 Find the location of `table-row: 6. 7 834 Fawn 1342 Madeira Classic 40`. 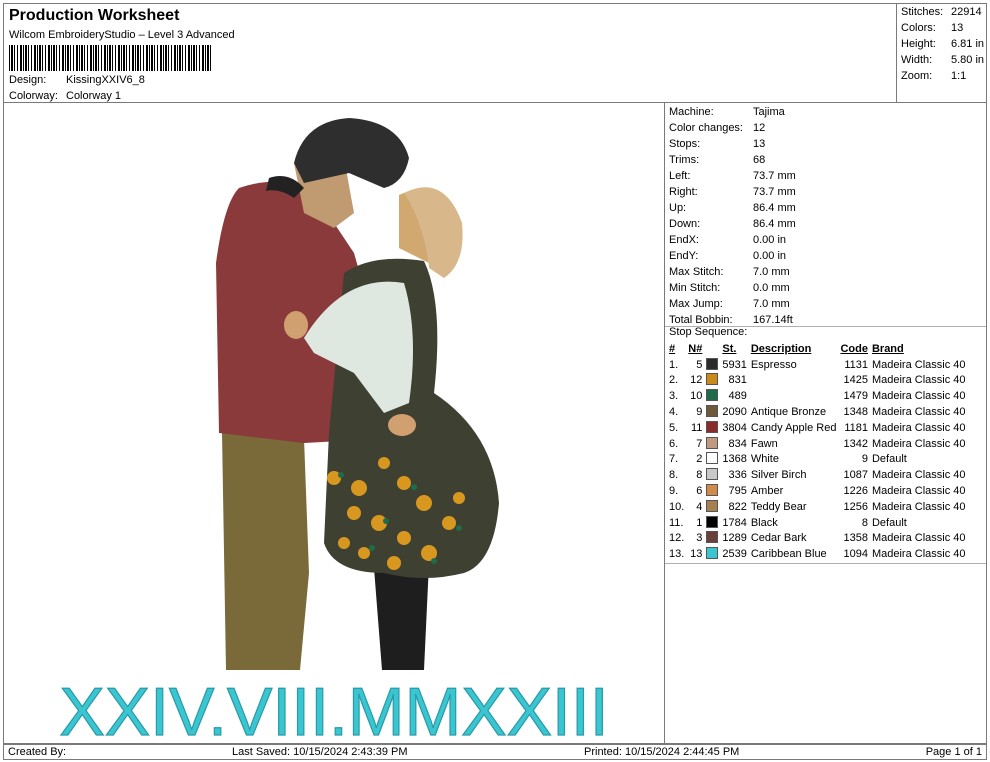

table-row: 6. 7 834 Fawn 1342 Madeira Classic 40 is located at coordinates (817, 444).